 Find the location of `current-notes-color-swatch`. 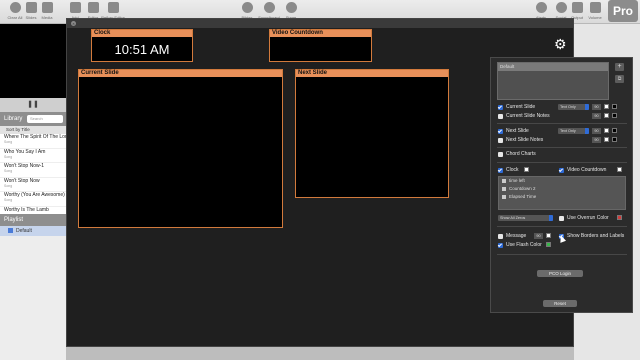

current-notes-color-swatch is located at coordinates (606, 115).